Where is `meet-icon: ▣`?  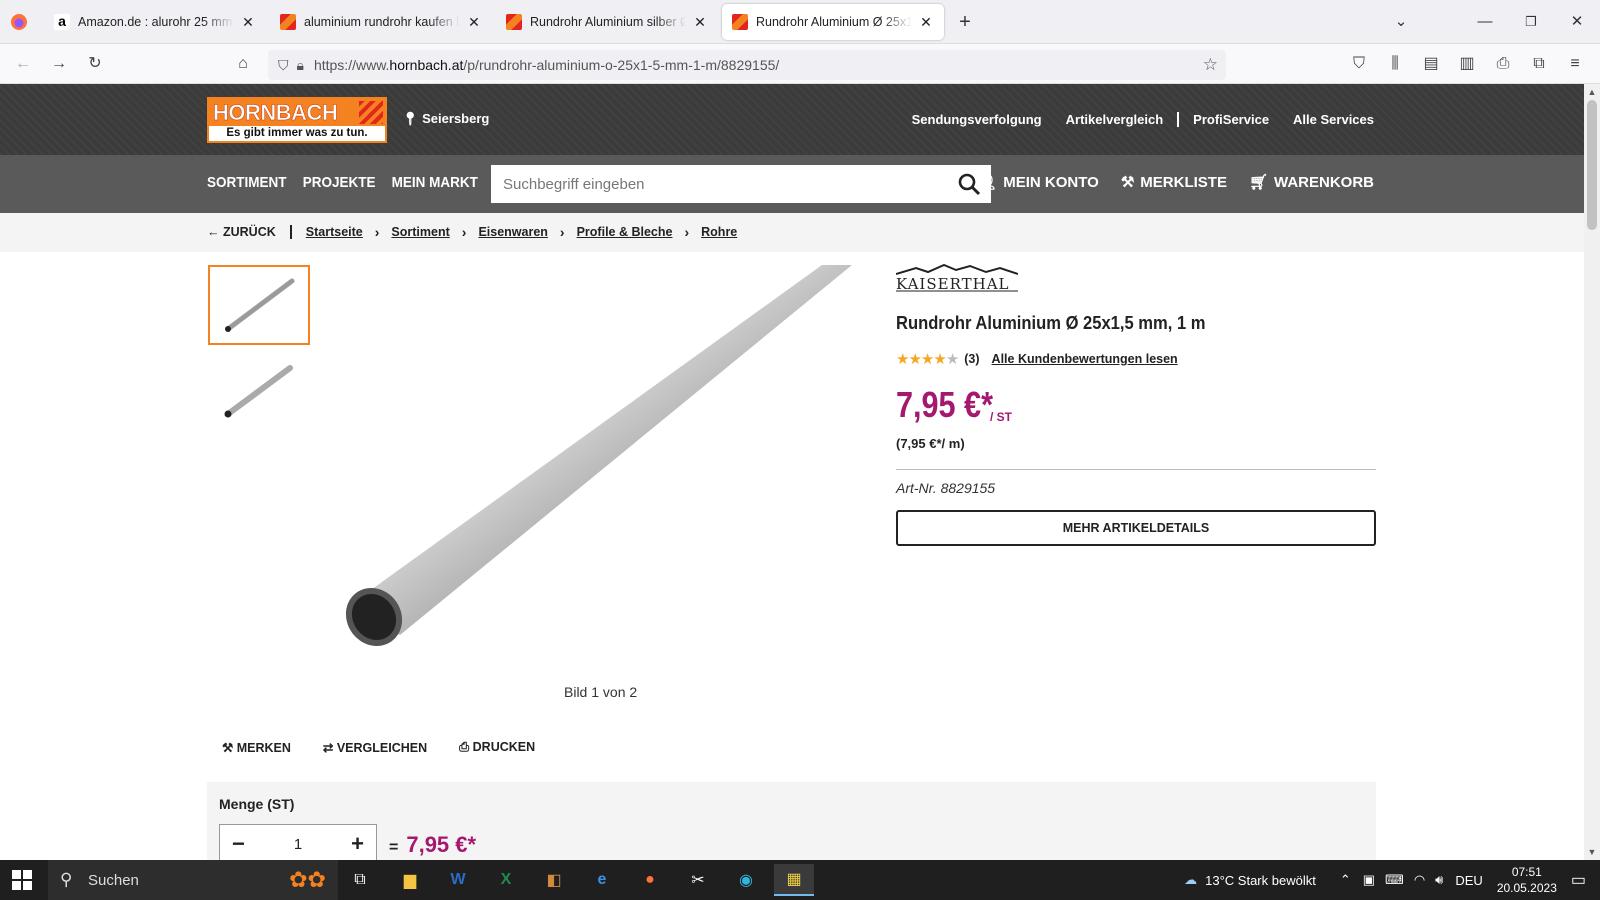
meet-icon: ▣ is located at coordinates (1369, 880).